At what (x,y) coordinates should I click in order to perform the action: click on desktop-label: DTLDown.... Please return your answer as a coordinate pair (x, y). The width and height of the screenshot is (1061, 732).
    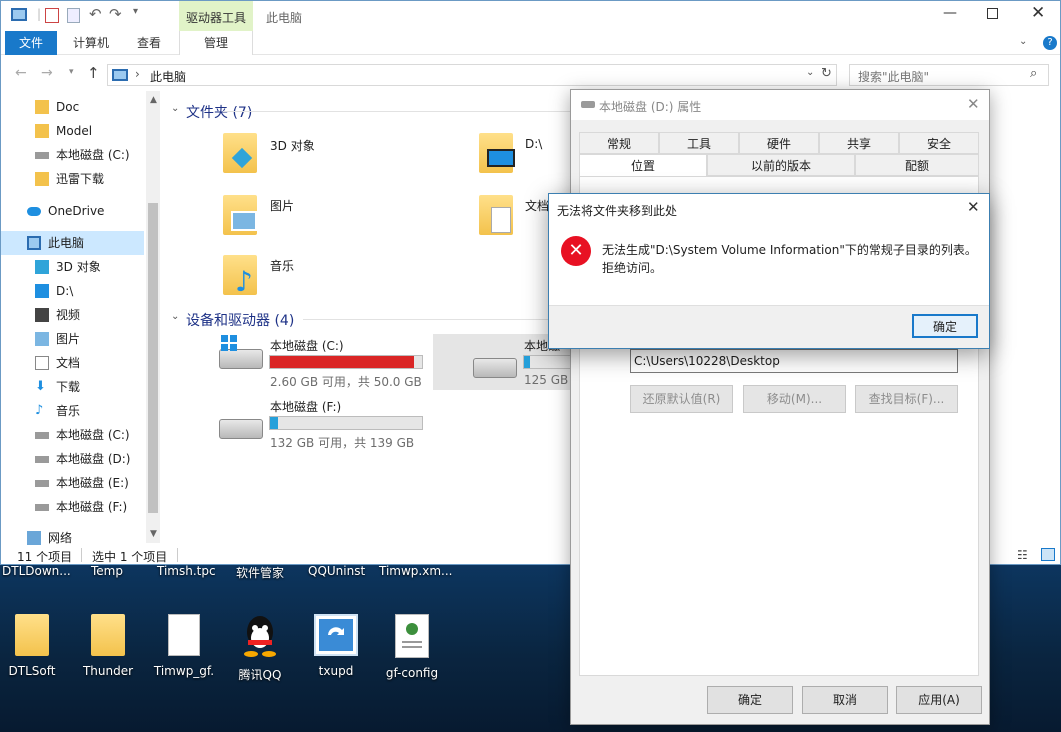
    Looking at the image, I should click on (36, 571).